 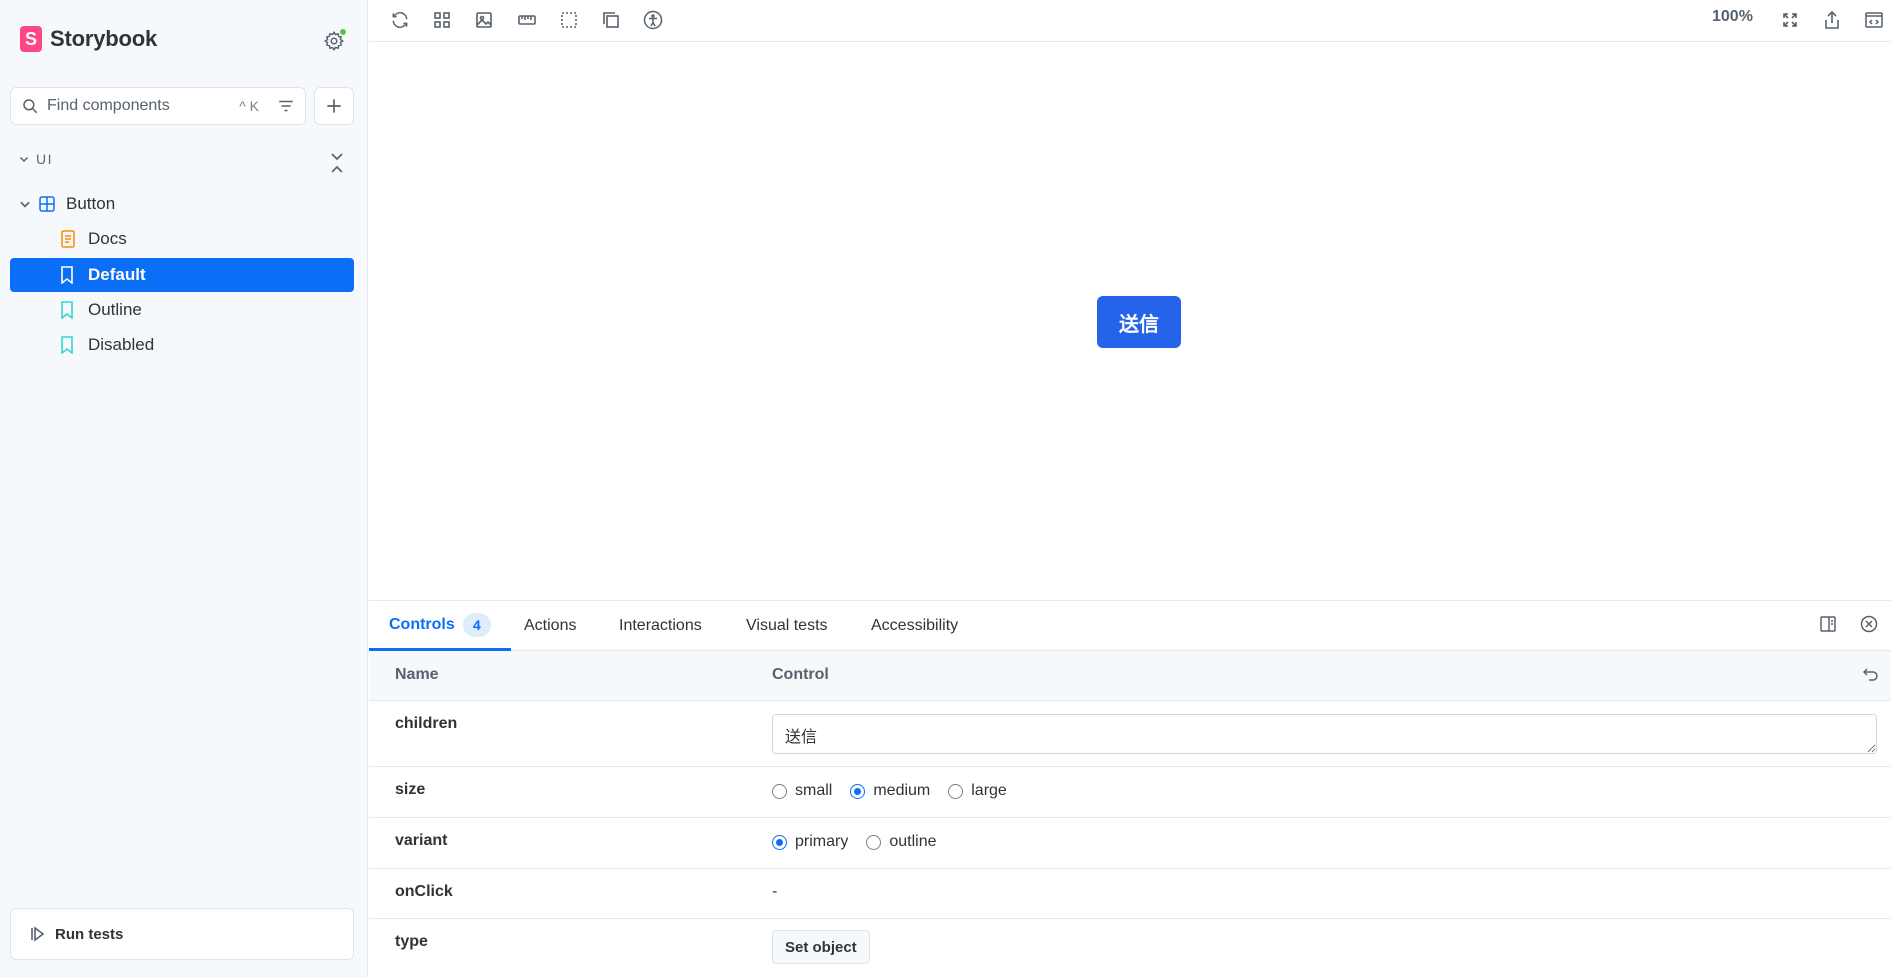 I want to click on radio-medium: medium, so click(x=890, y=791).